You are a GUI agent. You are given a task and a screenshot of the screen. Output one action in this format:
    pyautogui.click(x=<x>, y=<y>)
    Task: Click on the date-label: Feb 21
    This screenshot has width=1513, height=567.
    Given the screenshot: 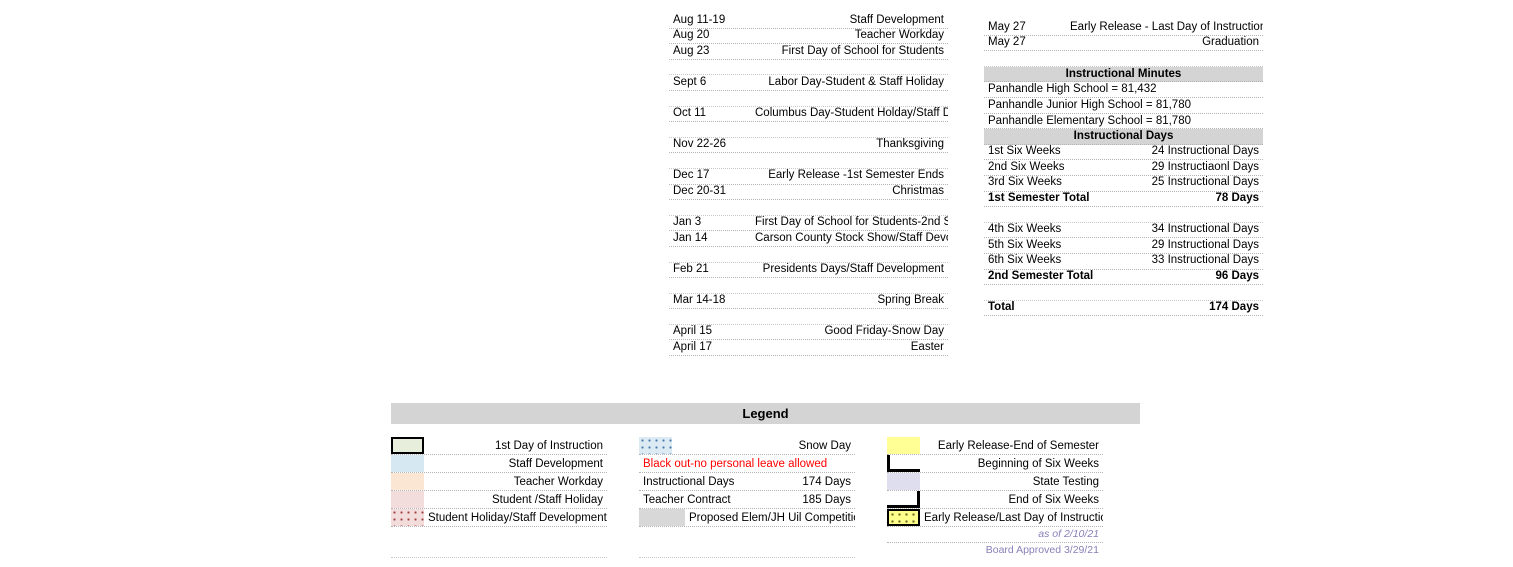 What is the action you would take?
    pyautogui.click(x=691, y=269)
    